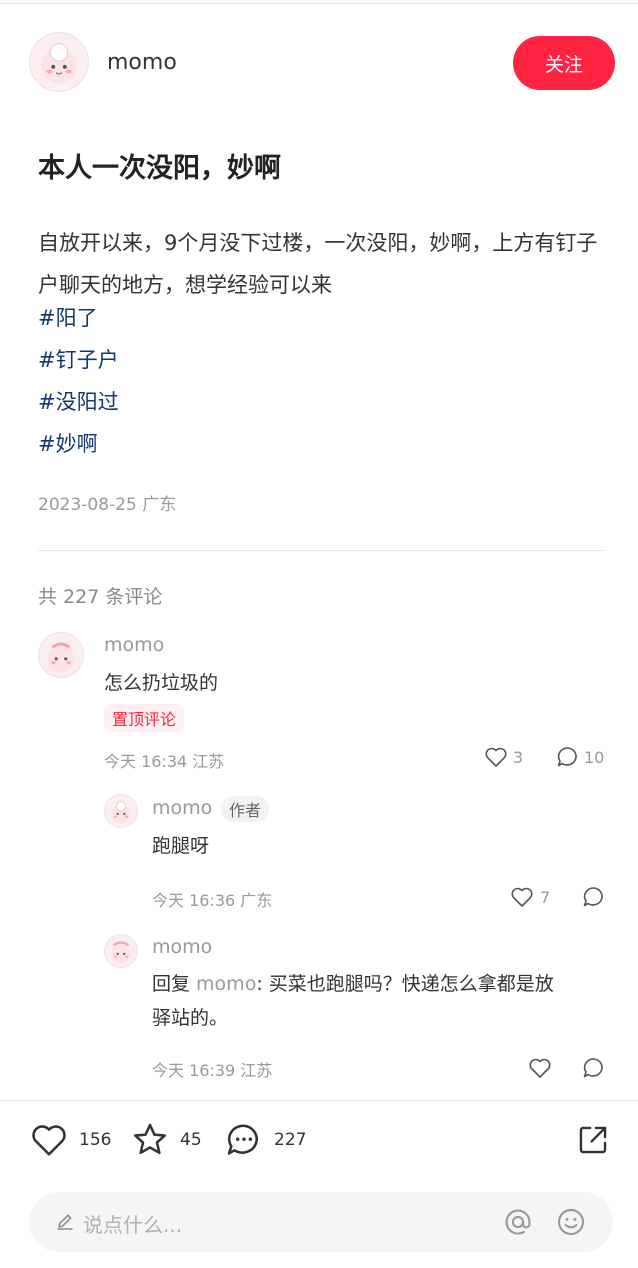  I want to click on reply-like-button: 7, so click(530, 897).